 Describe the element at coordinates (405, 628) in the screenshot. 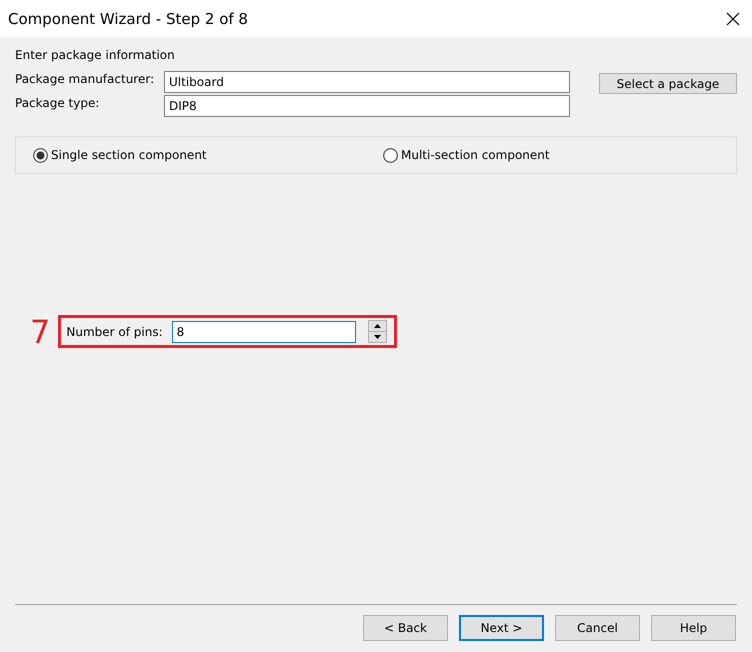

I see `dialog-button: < Back` at that location.